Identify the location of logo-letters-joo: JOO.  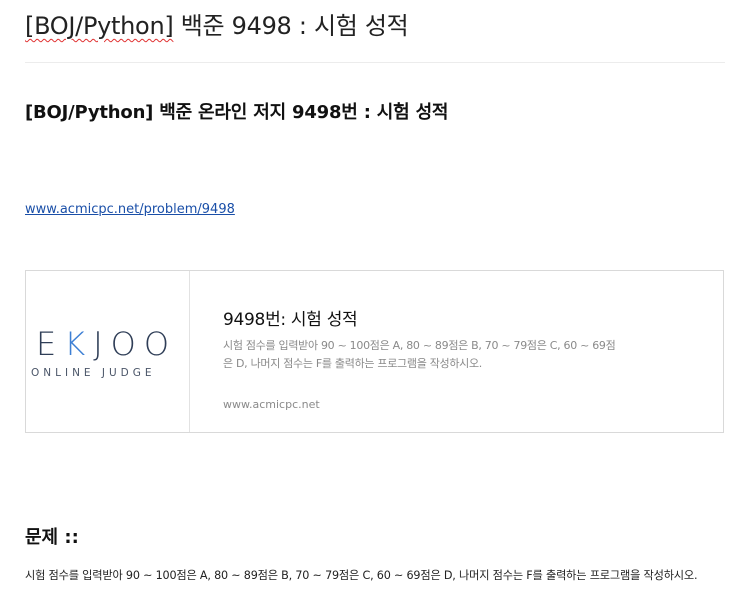
(135, 344).